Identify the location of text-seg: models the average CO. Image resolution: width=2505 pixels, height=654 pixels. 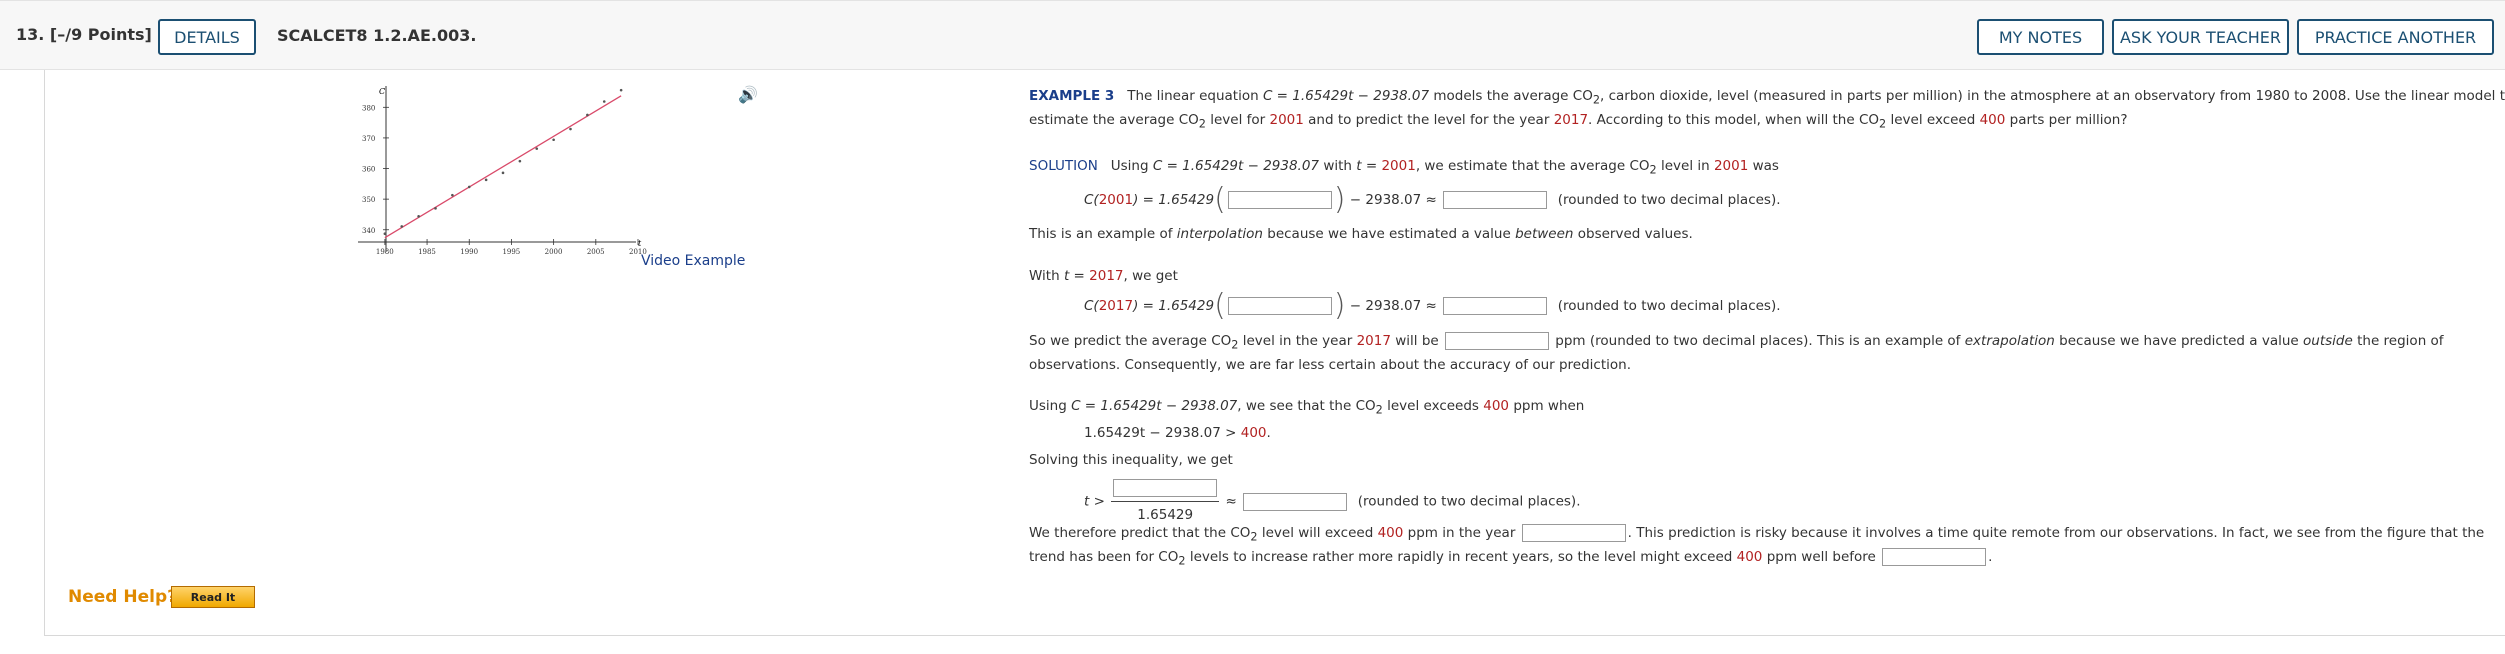
(1511, 96).